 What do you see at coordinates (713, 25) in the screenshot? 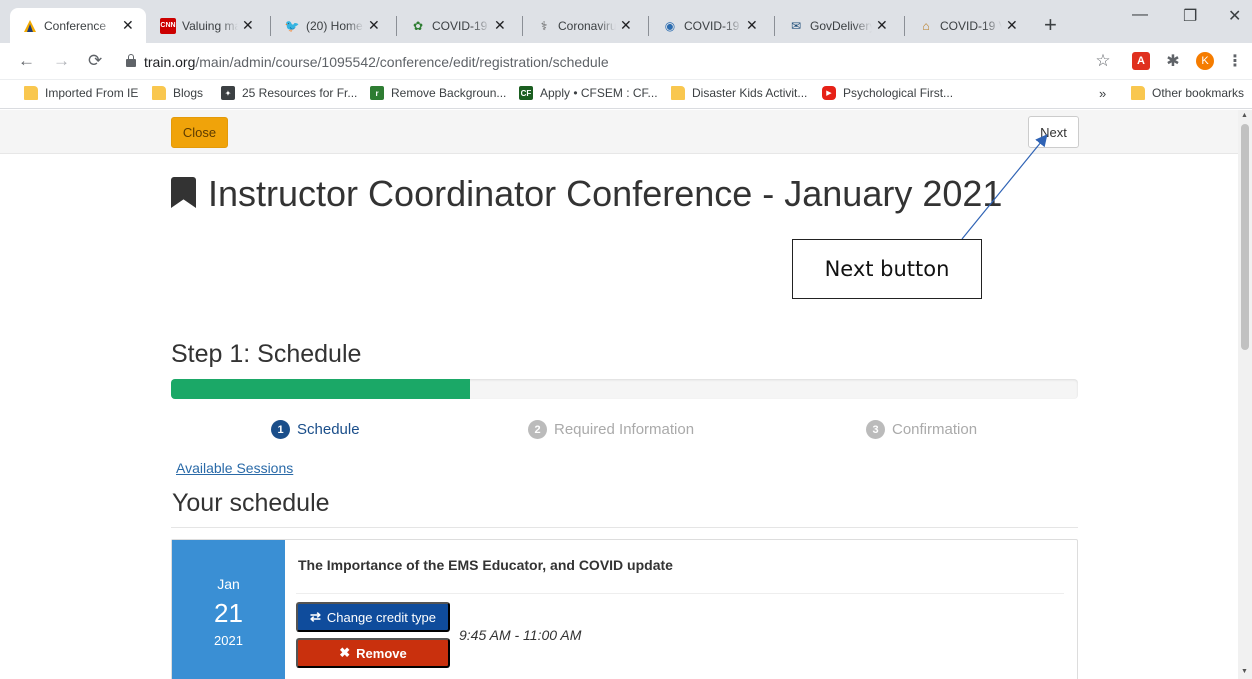
I see `tab-title: COVID-19 va` at bounding box center [713, 25].